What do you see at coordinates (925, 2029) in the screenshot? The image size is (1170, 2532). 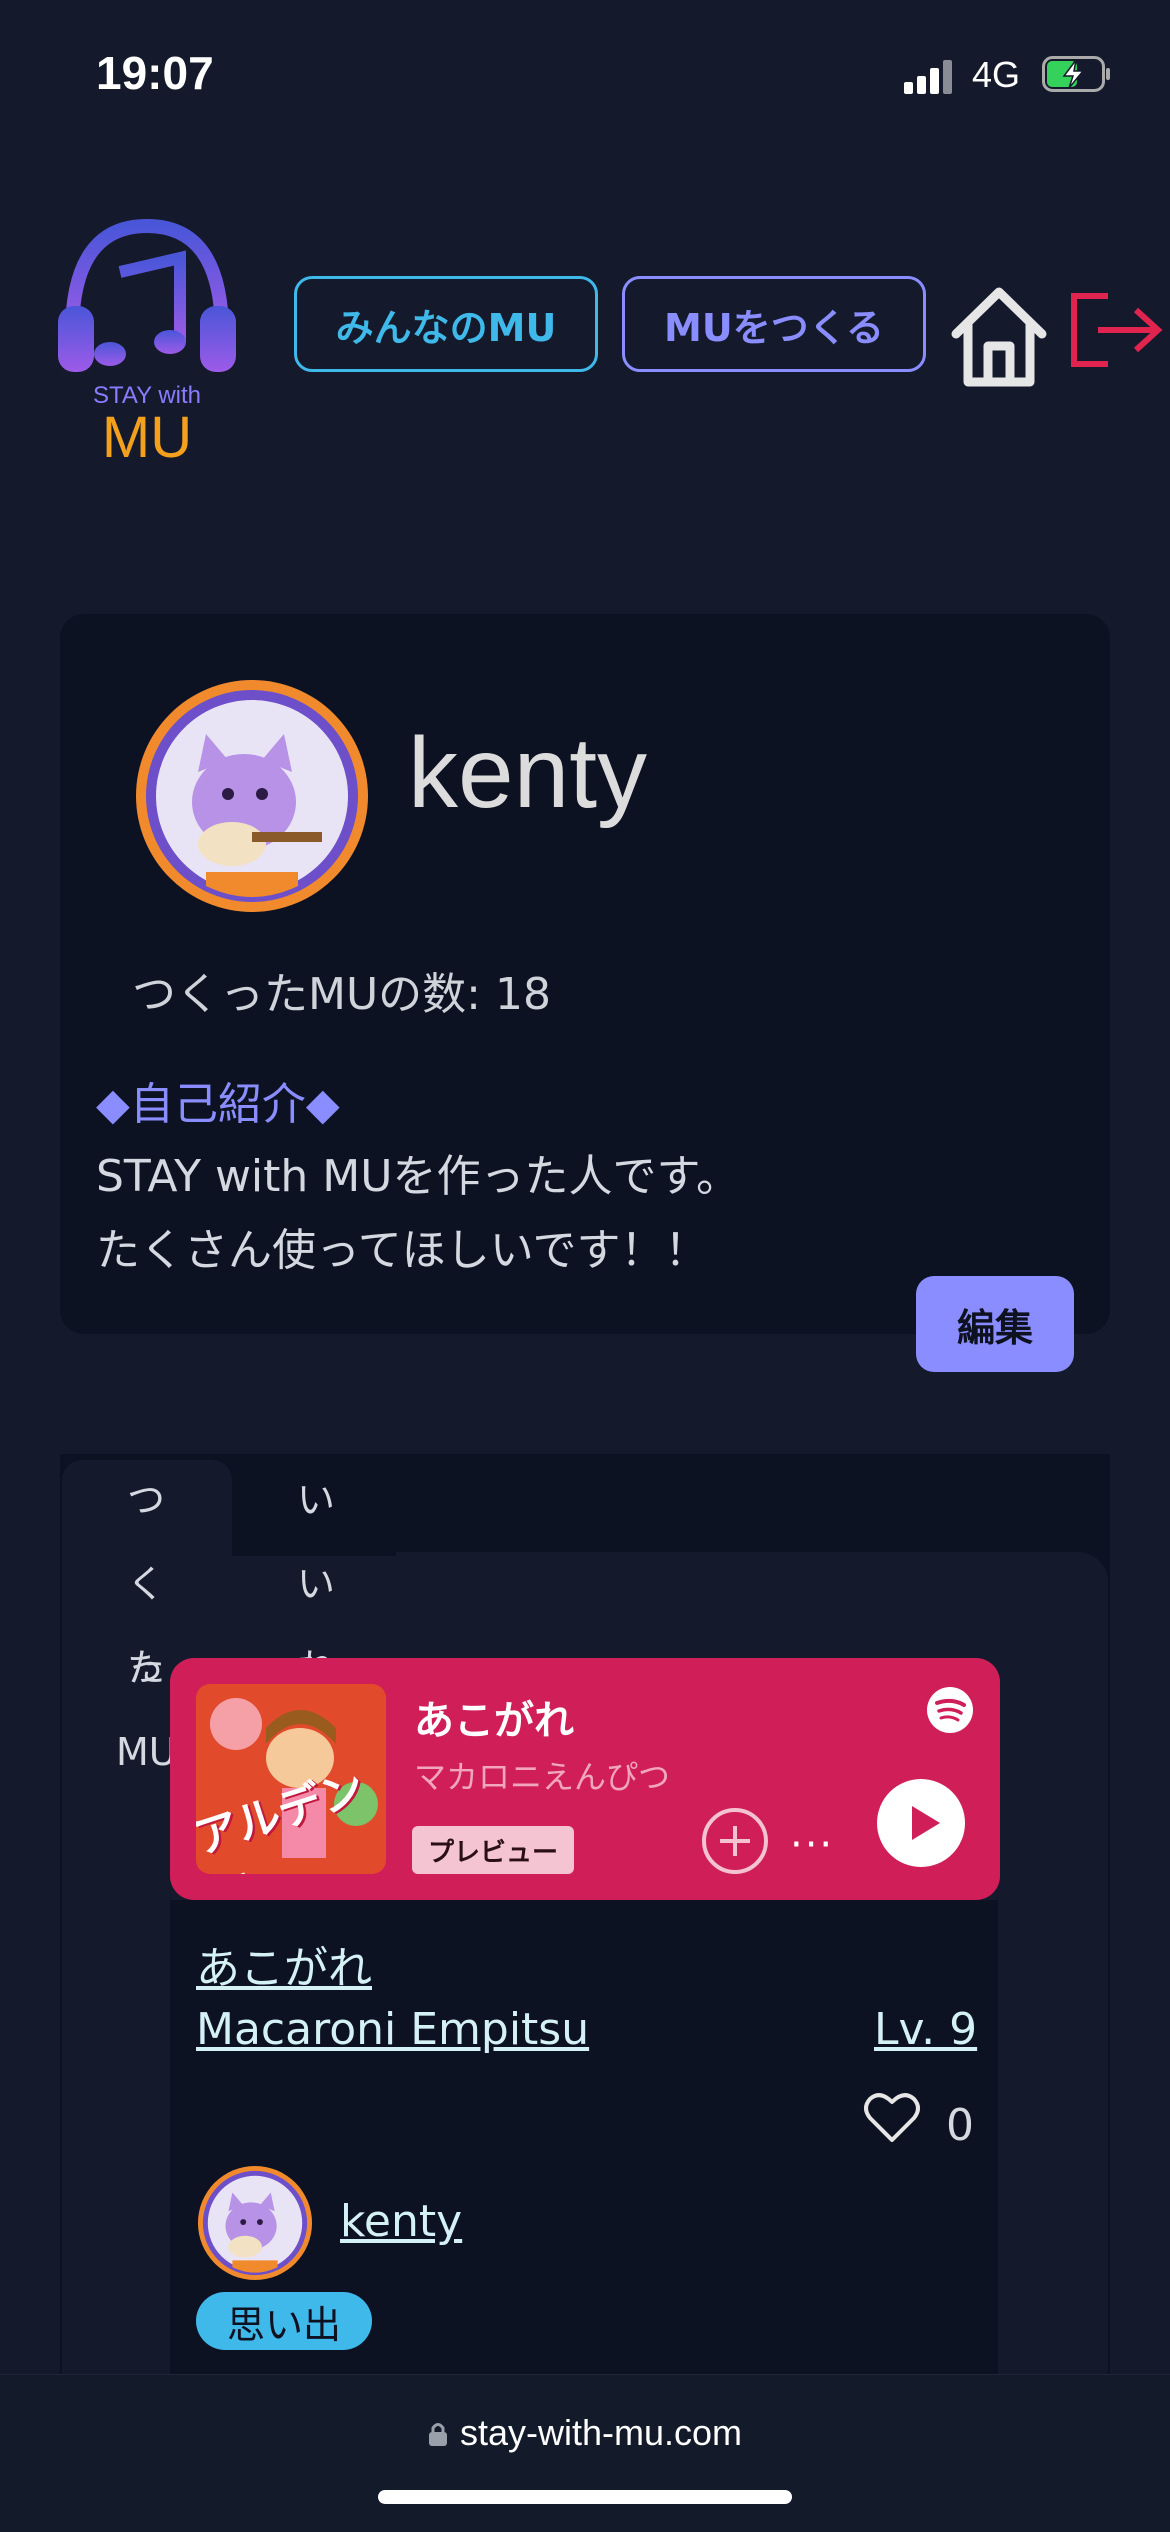 I see `post-level: Lv. 9` at bounding box center [925, 2029].